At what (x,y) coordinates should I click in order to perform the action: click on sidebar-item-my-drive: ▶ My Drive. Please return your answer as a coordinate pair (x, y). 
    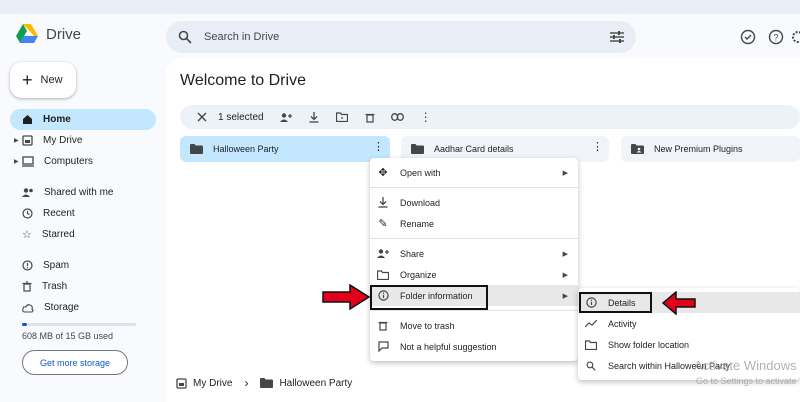
    Looking at the image, I should click on (83, 140).